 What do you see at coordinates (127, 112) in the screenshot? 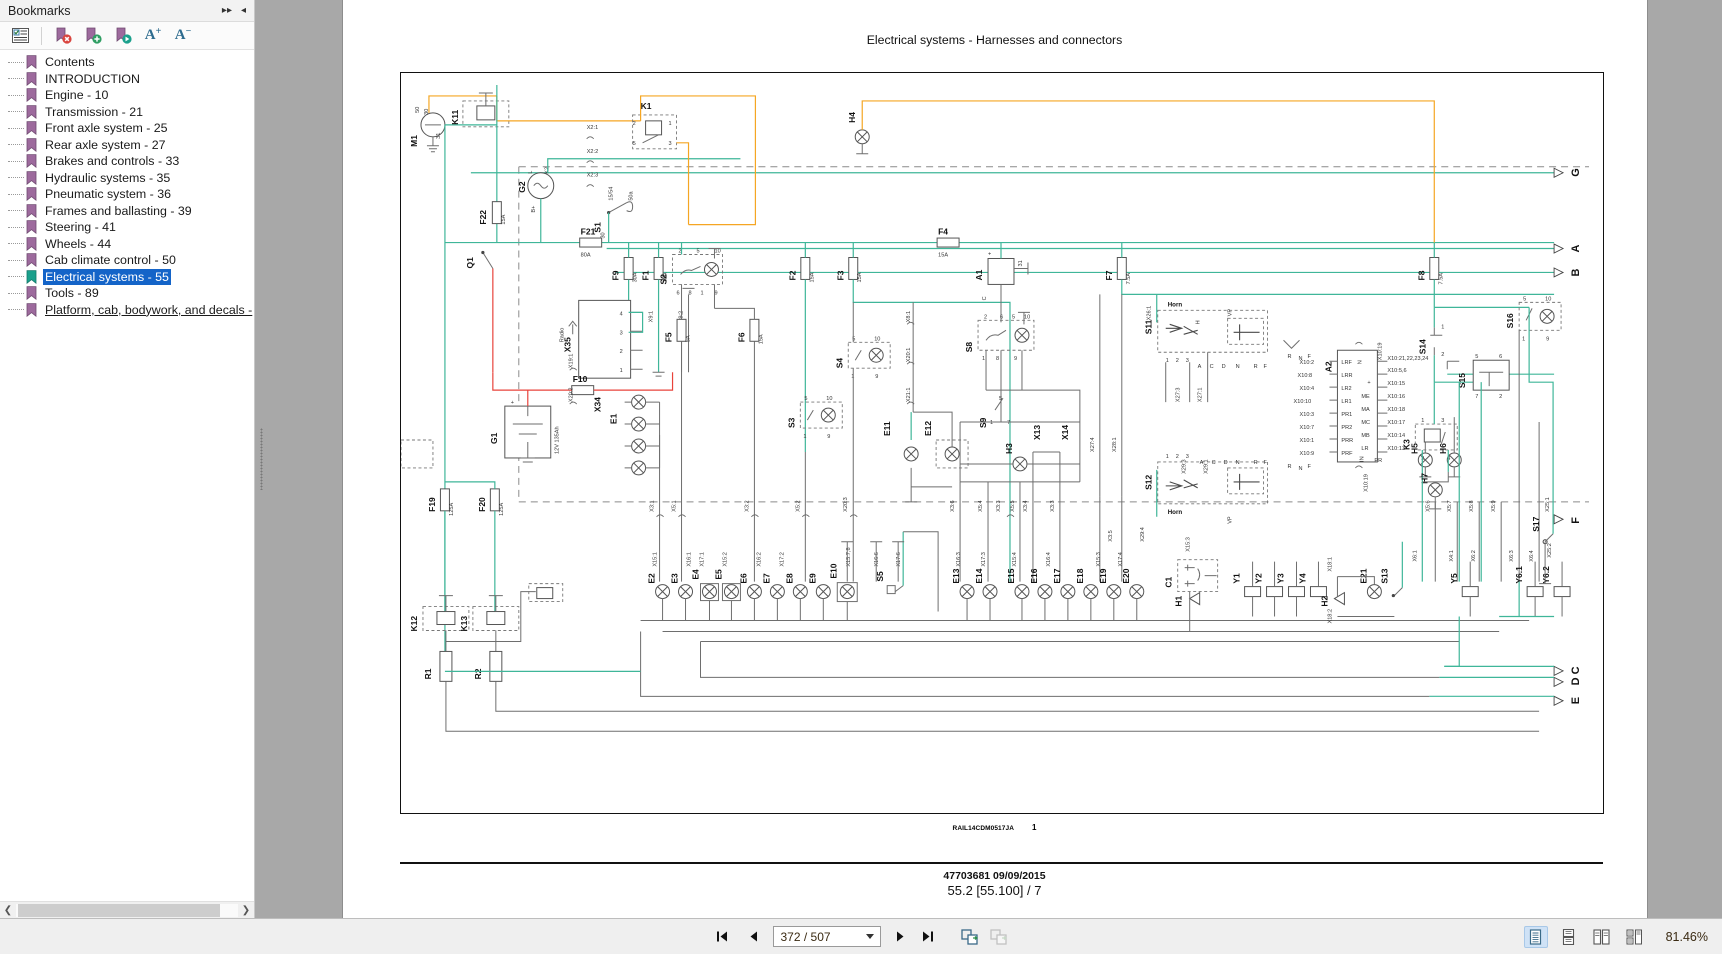
I see `bookmark-item: Transmission - 21` at bounding box center [127, 112].